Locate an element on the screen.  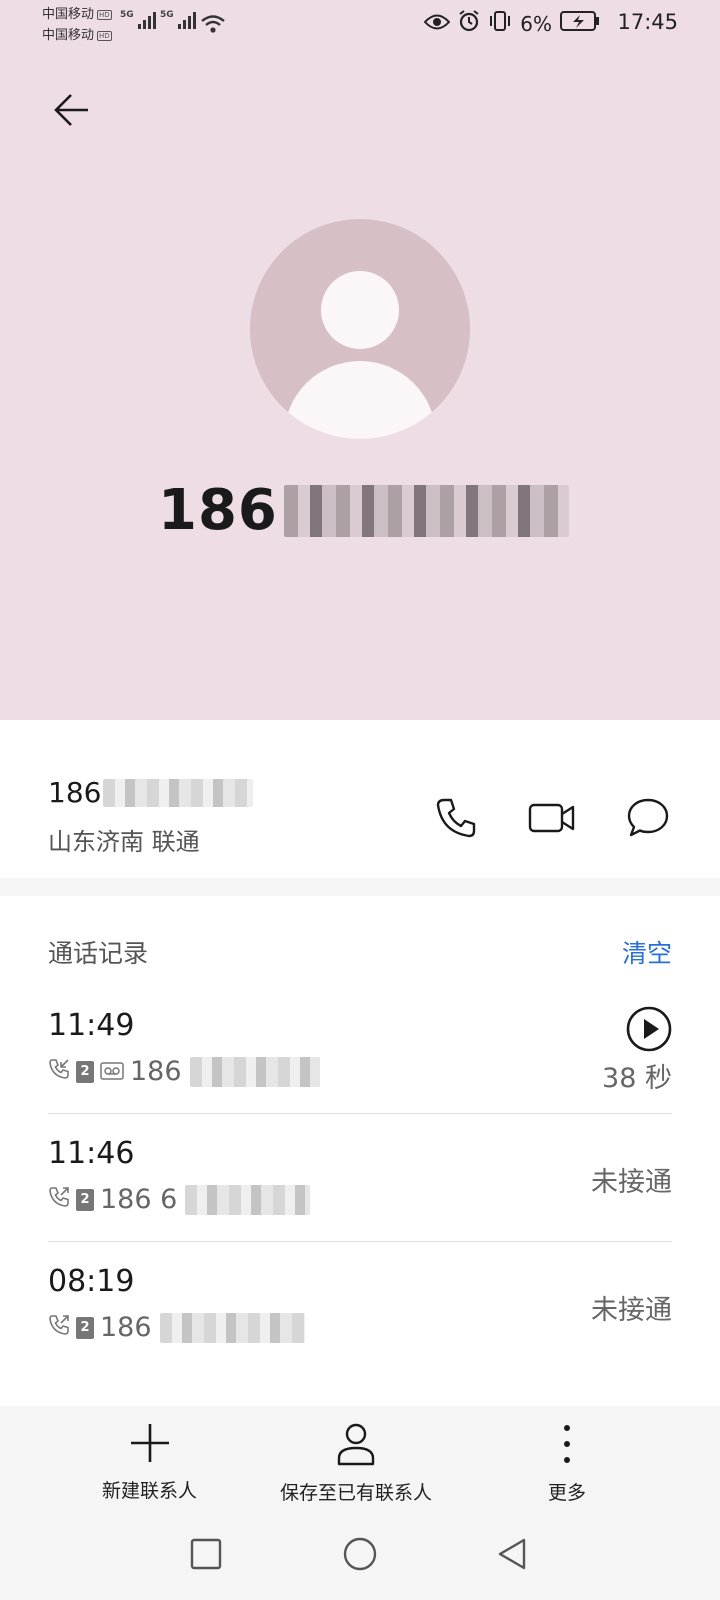
section-divider is located at coordinates (360, 887).